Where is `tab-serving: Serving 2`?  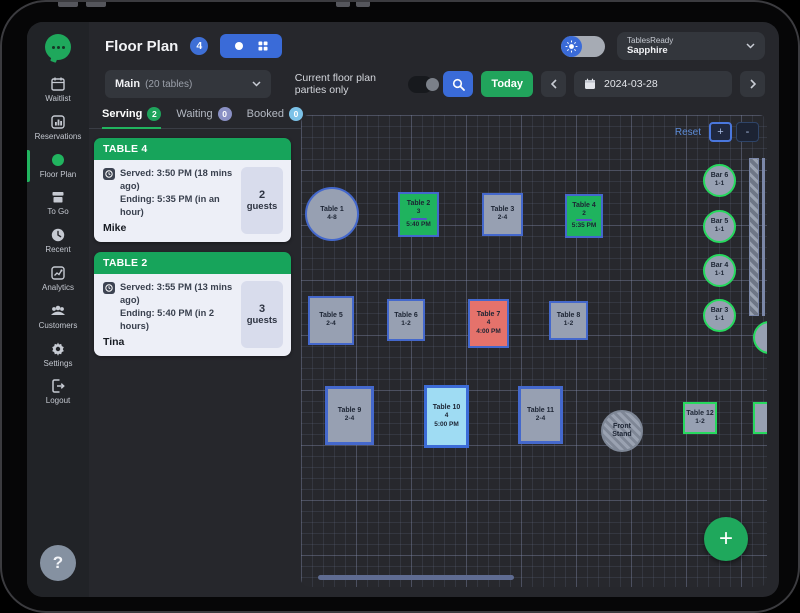
tab-serving: Serving 2 is located at coordinates (132, 118).